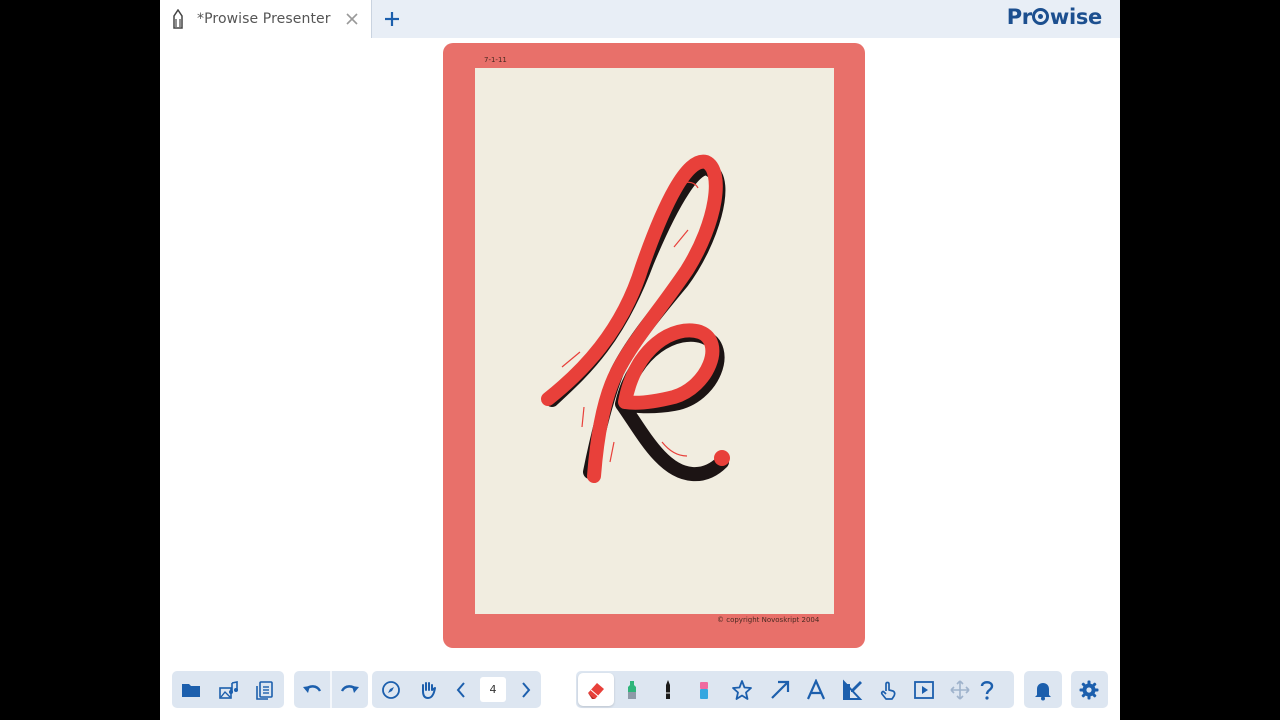  What do you see at coordinates (1075, 17) in the screenshot?
I see `logo-text-end: wise` at bounding box center [1075, 17].